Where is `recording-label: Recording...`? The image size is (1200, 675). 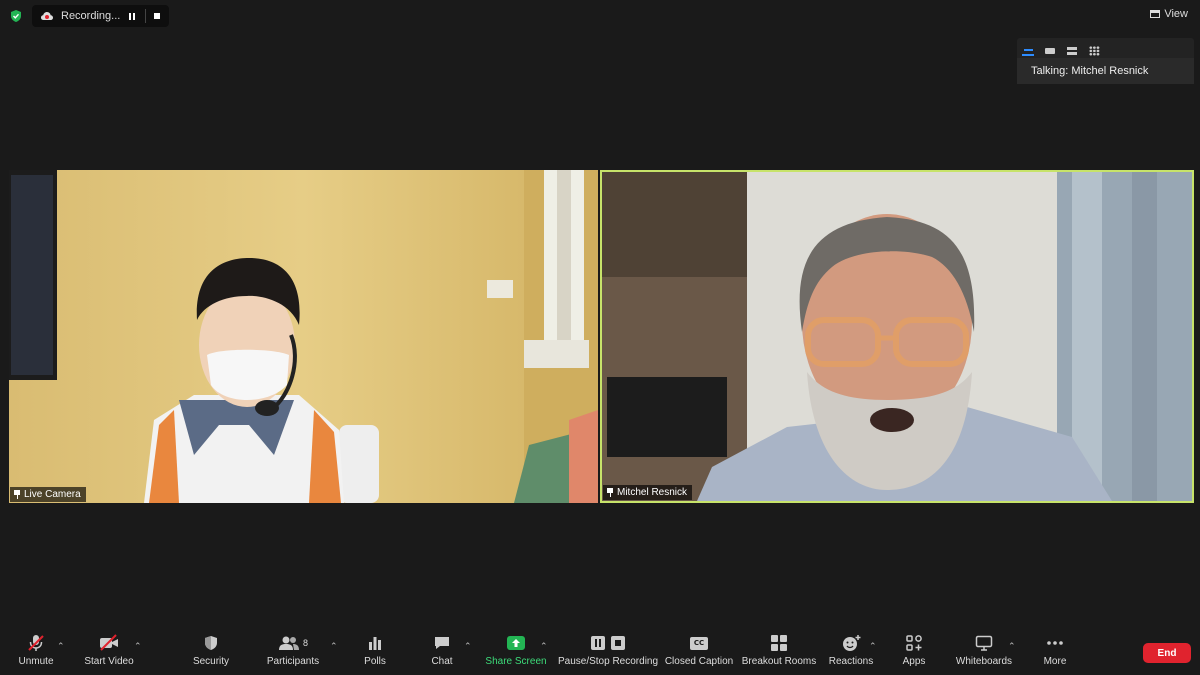
recording-label: Recording... is located at coordinates (91, 16).